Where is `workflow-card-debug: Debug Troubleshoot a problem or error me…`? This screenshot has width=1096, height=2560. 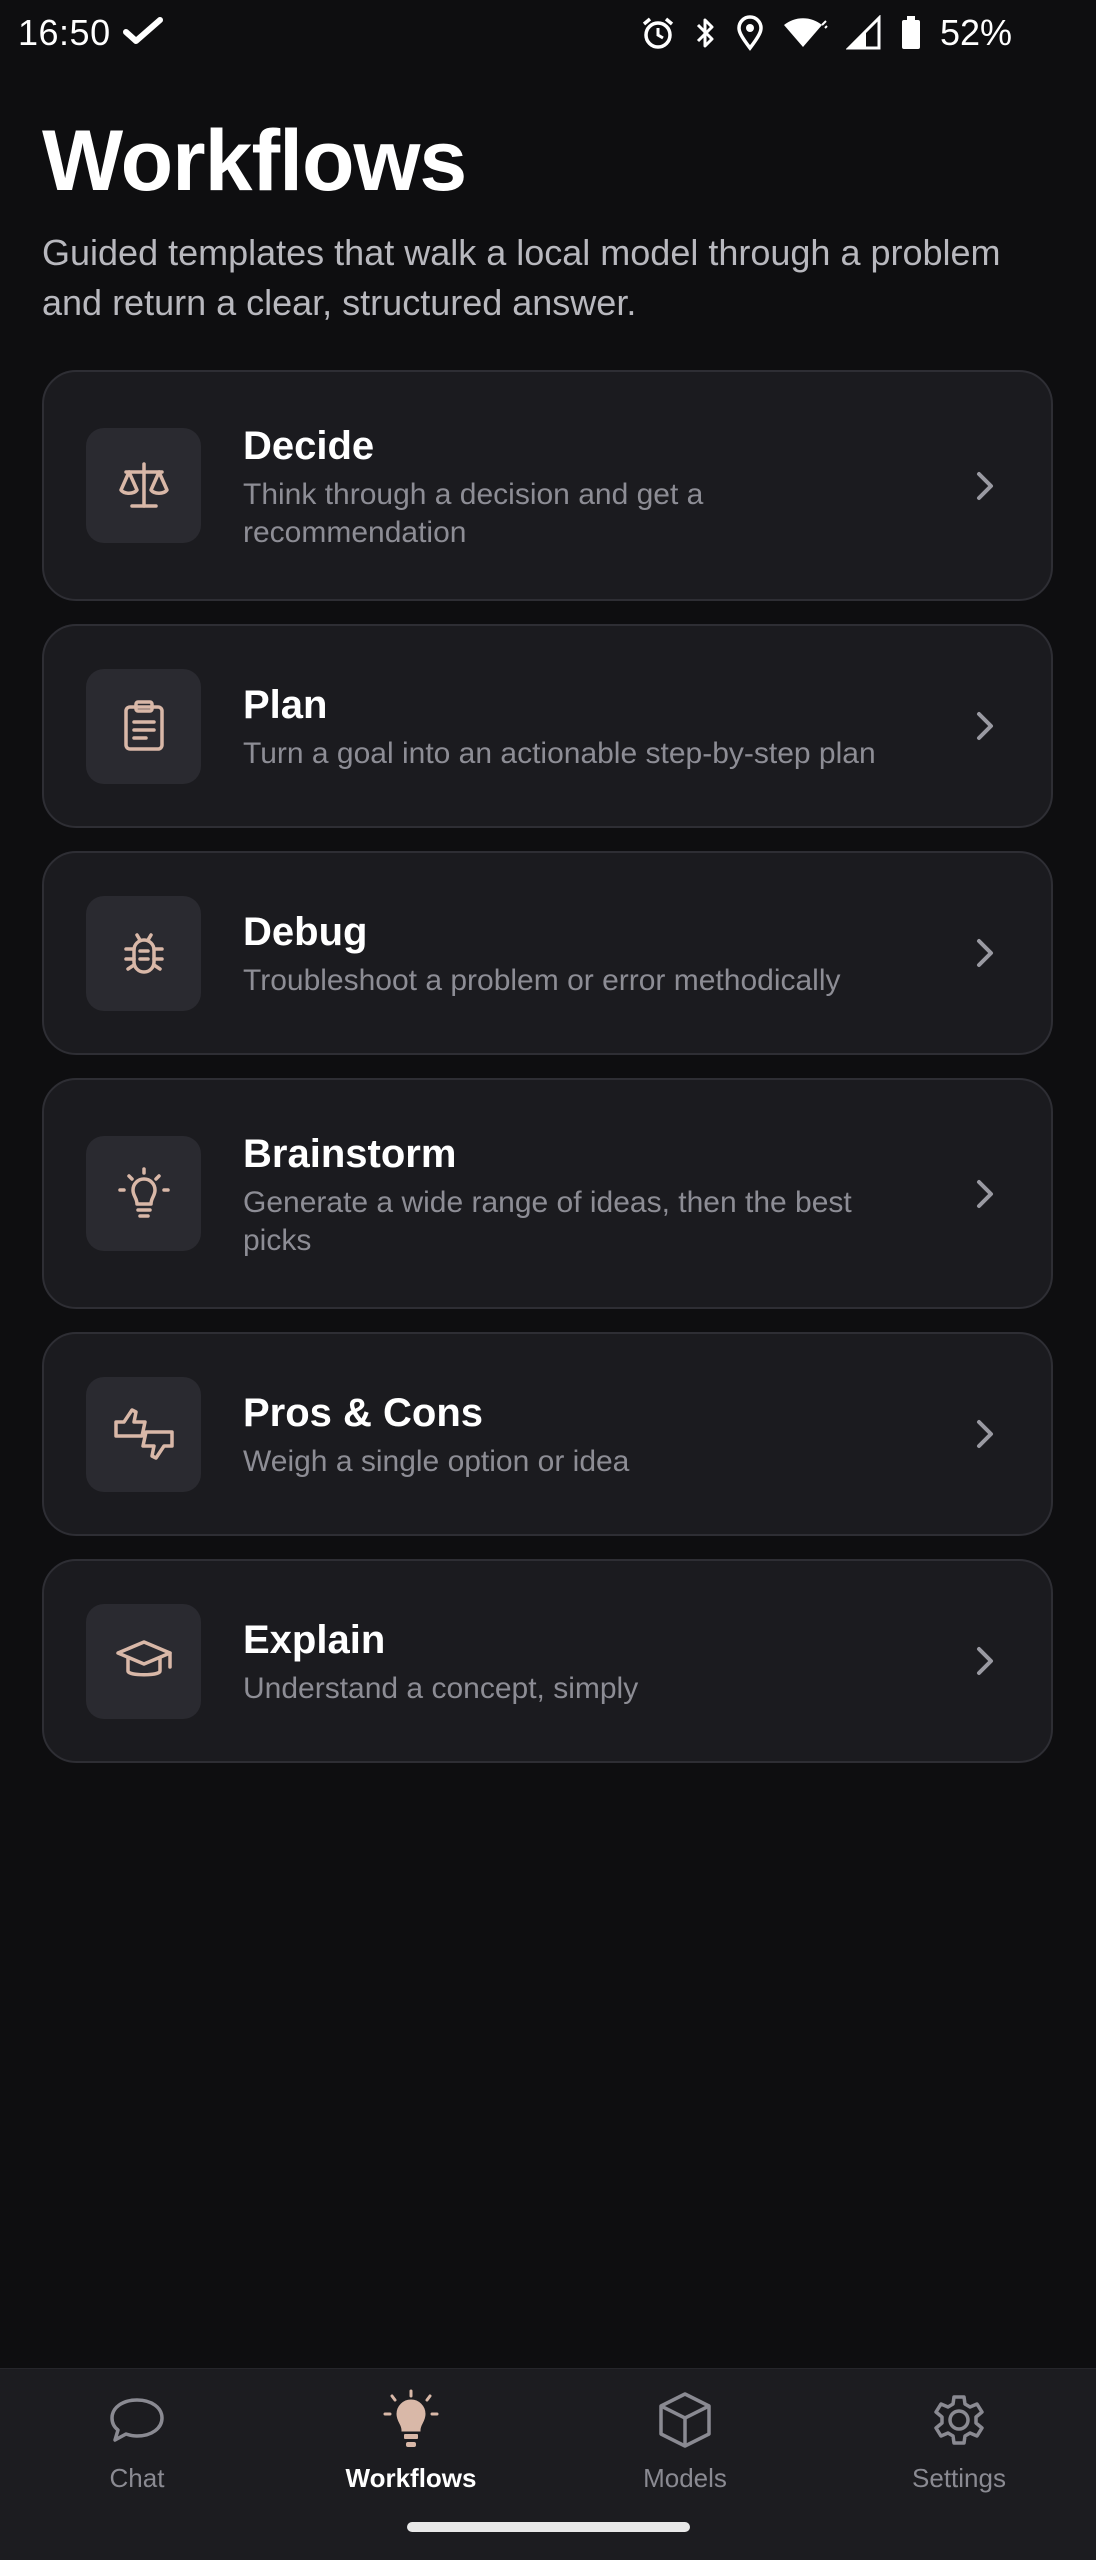
workflow-card-debug: Debug Troubleshoot a problem or error me… is located at coordinates (547, 953).